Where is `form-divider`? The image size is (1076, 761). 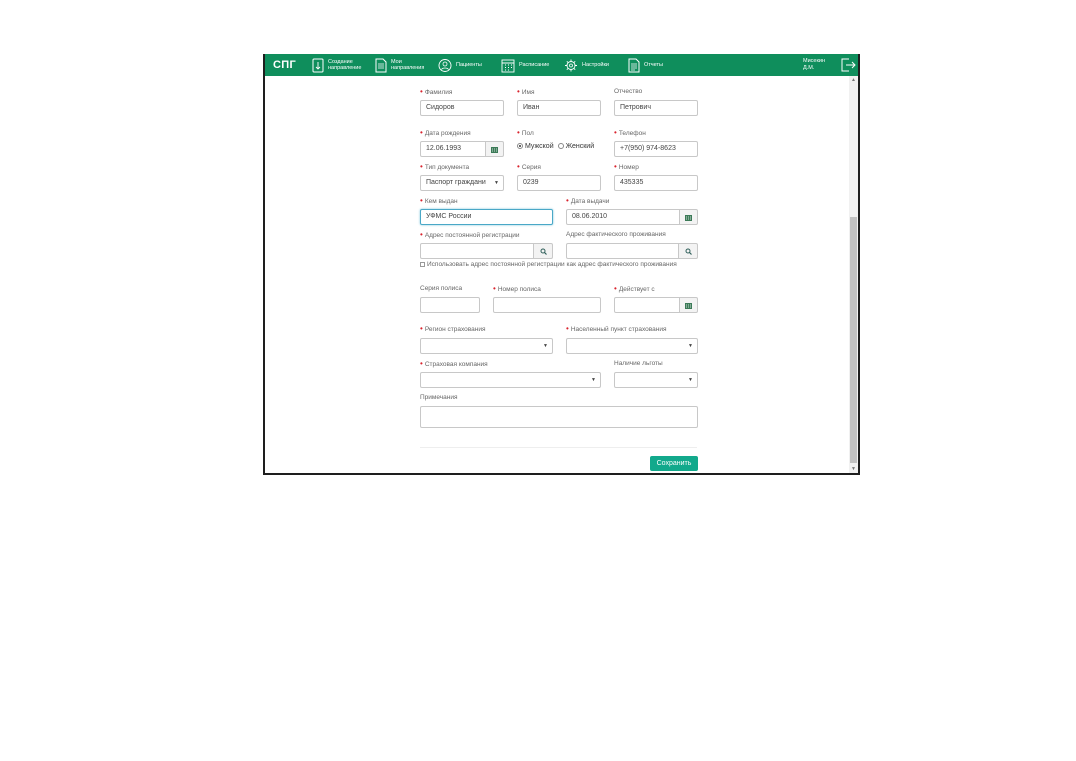 form-divider is located at coordinates (558, 447).